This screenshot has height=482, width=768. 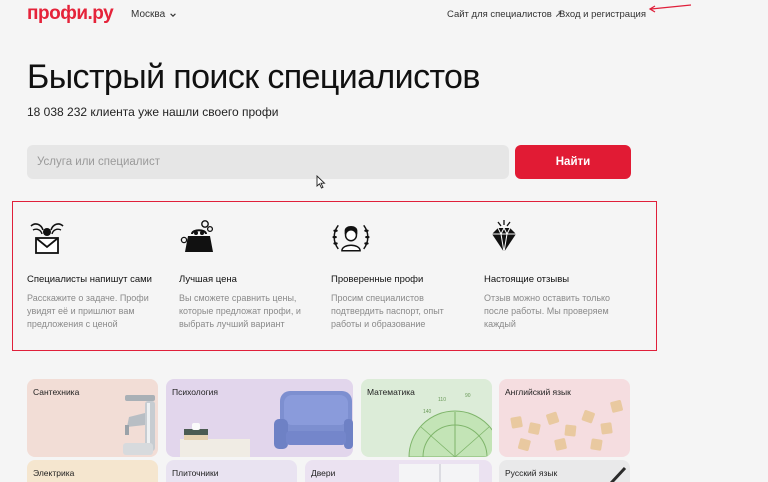 I want to click on letter-tiles-icon, so click(x=566, y=426).